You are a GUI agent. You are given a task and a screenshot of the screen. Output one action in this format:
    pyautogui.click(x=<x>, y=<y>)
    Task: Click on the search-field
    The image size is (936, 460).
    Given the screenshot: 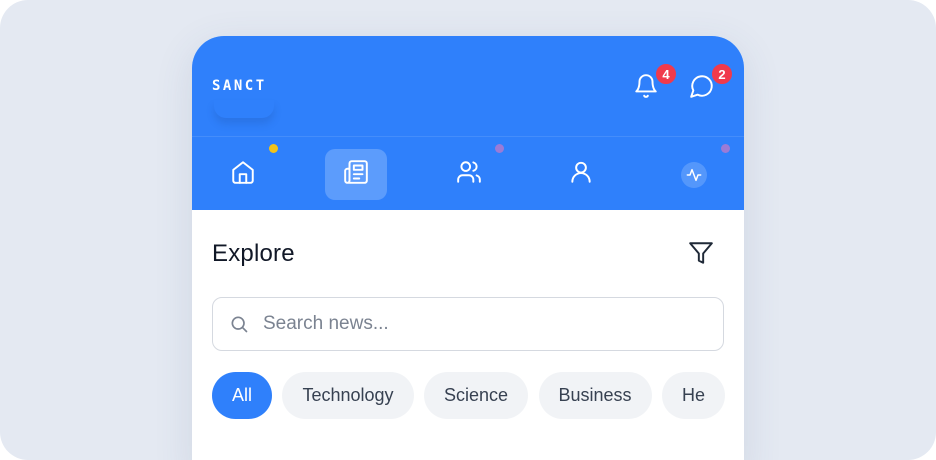 What is the action you would take?
    pyautogui.click(x=468, y=324)
    